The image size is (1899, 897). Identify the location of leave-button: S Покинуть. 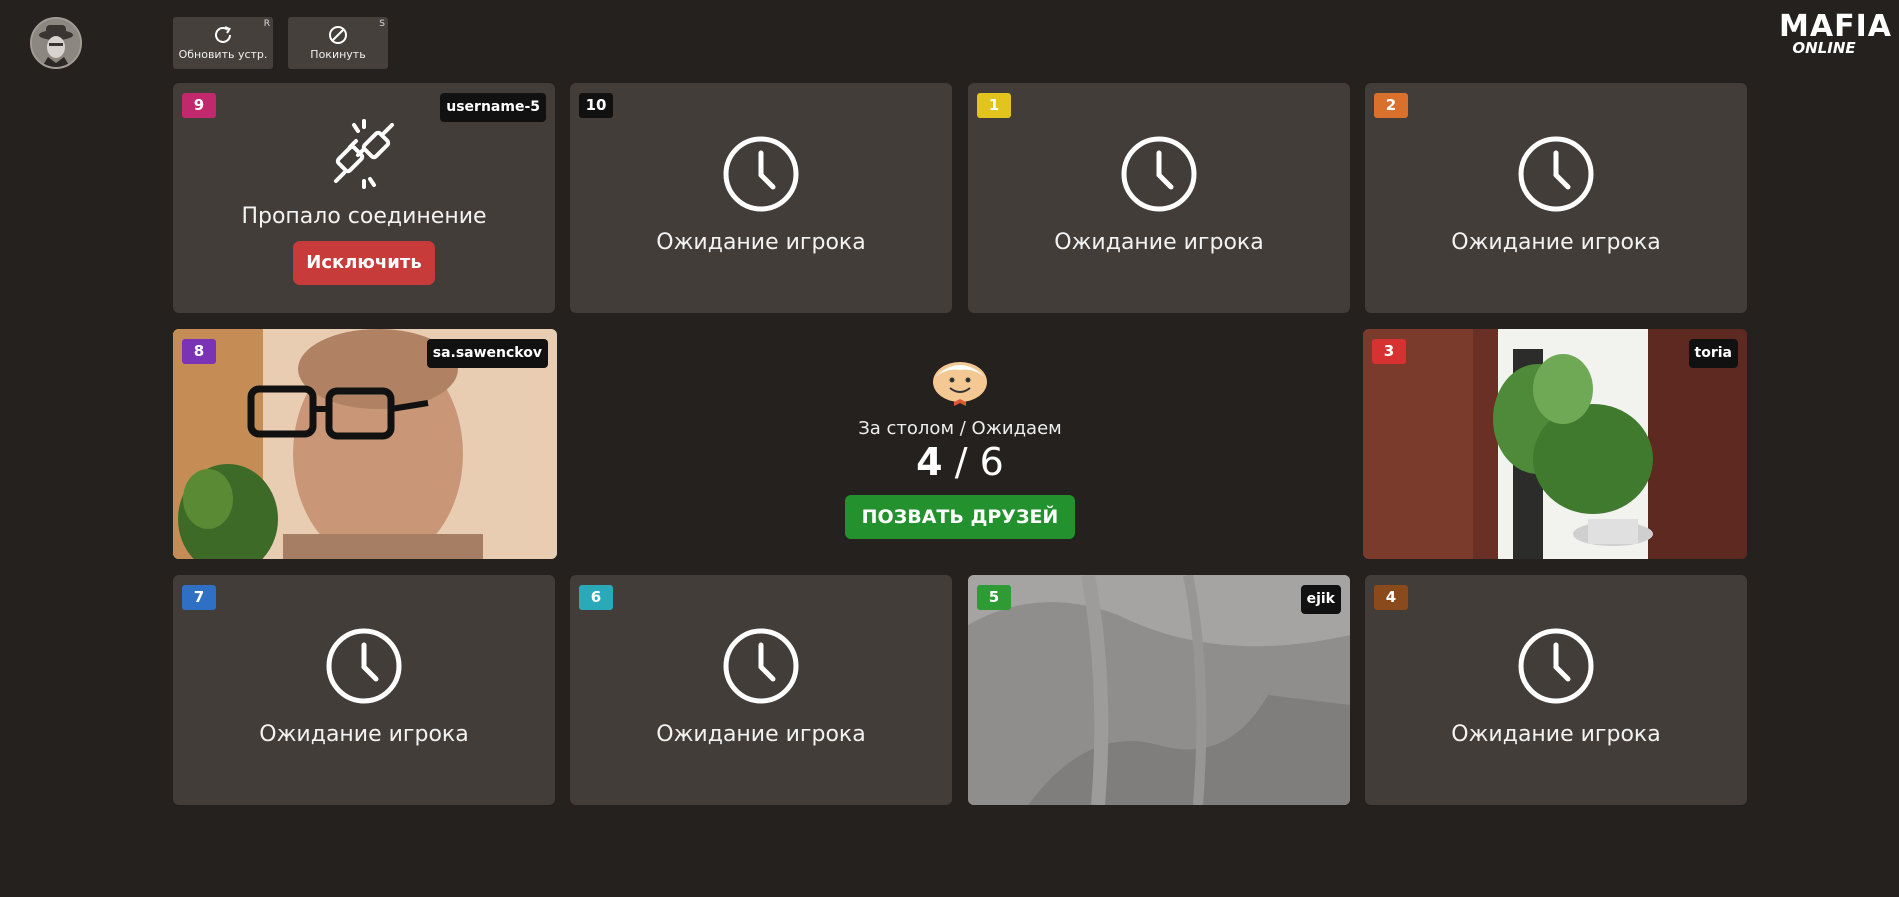
(338, 43).